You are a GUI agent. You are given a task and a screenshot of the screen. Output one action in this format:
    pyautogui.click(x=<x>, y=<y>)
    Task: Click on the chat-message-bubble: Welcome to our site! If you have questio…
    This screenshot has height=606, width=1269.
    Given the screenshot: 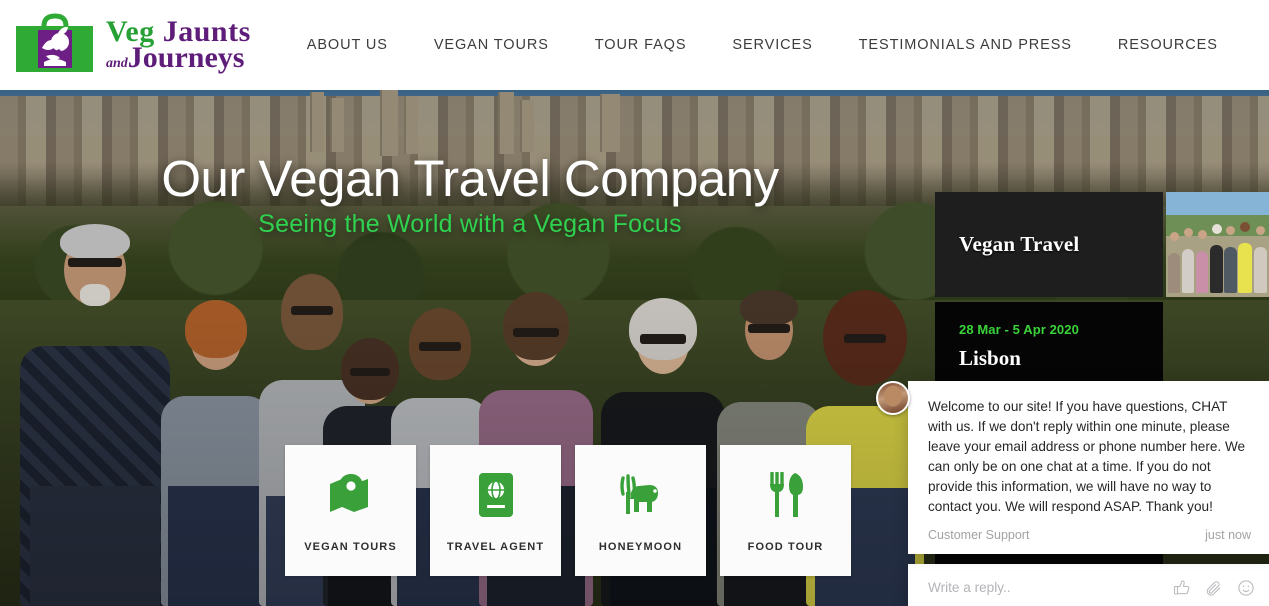 What is the action you would take?
    pyautogui.click(x=1088, y=467)
    